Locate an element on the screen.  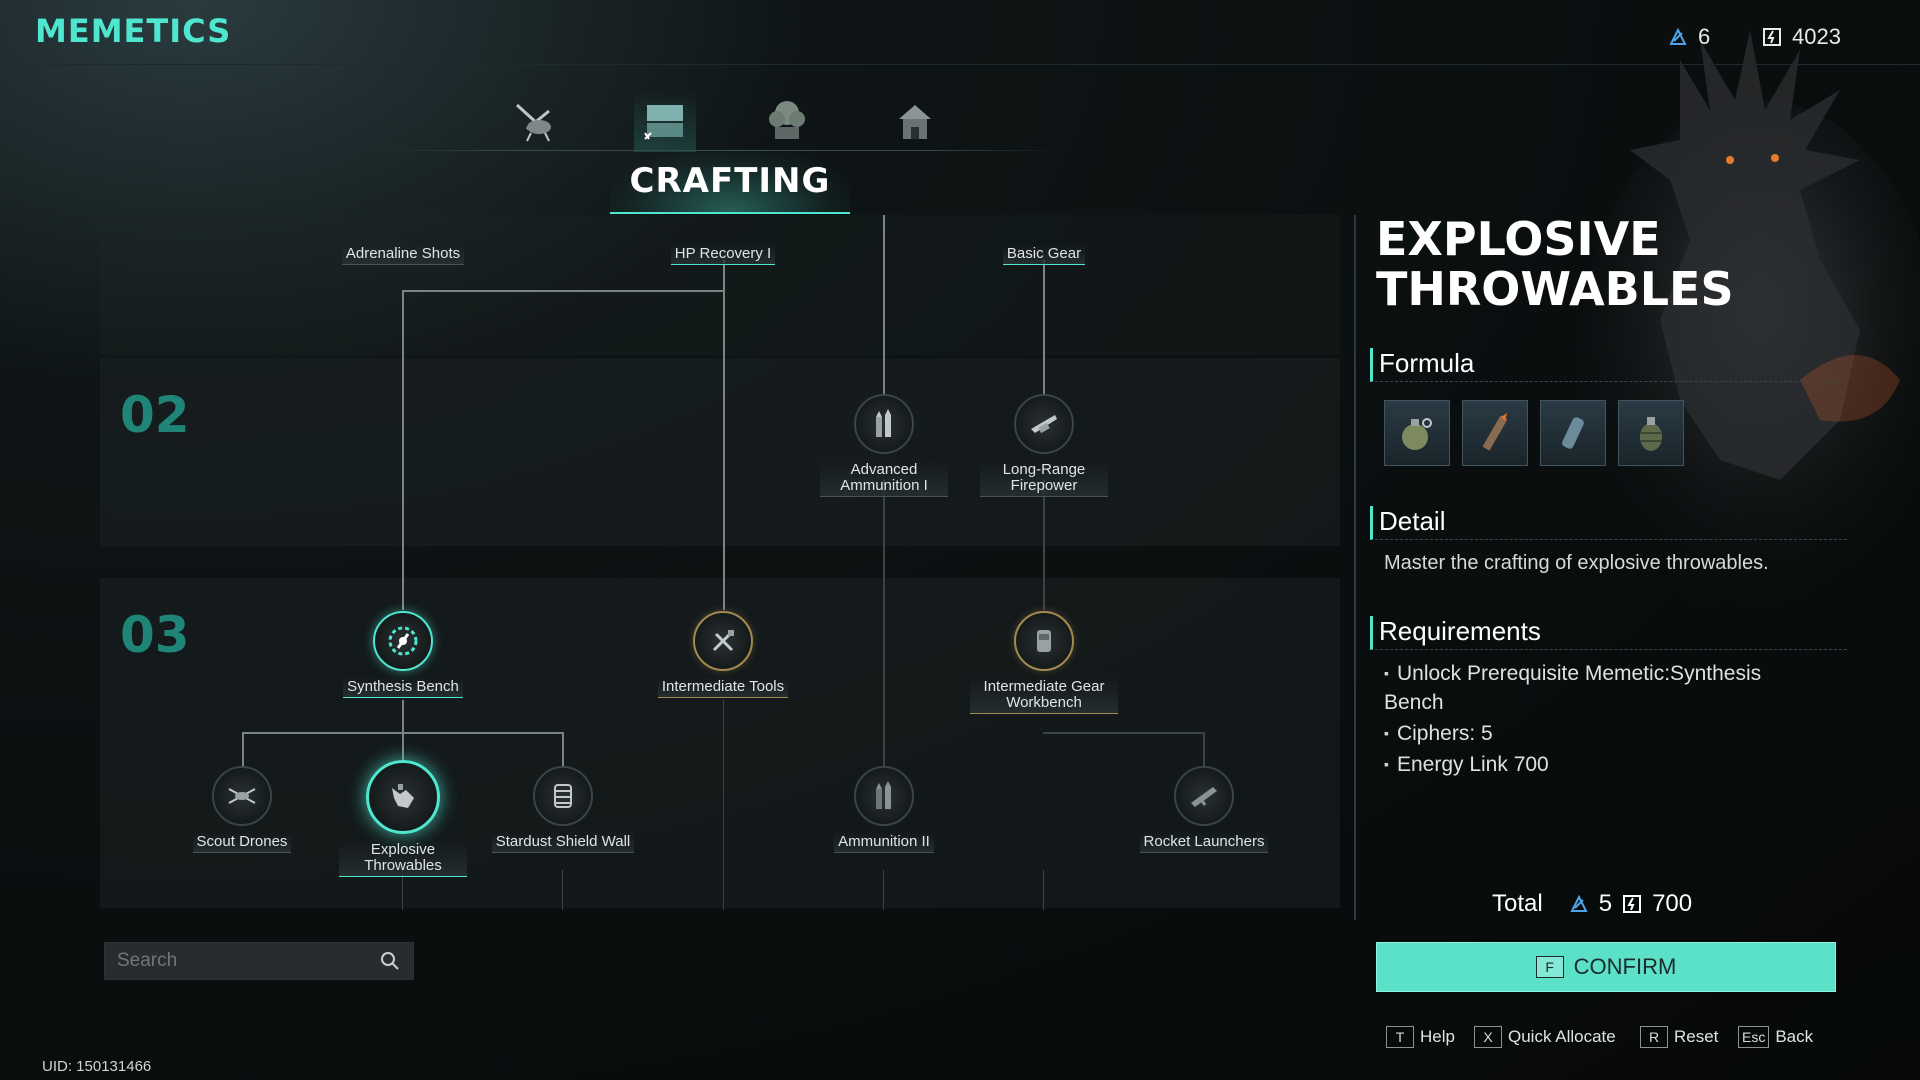
node-label: Basic Gear is located at coordinates (1044, 254).